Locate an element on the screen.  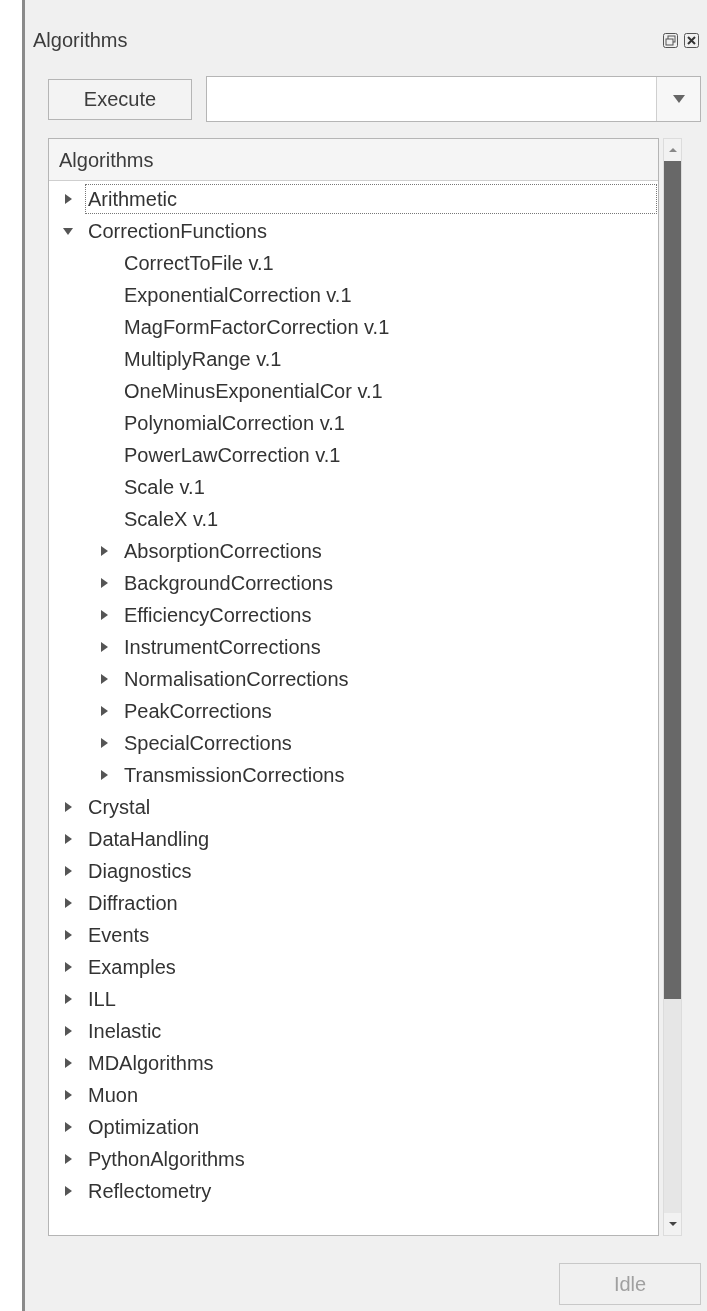
category-item: Events is located at coordinates (119, 935).